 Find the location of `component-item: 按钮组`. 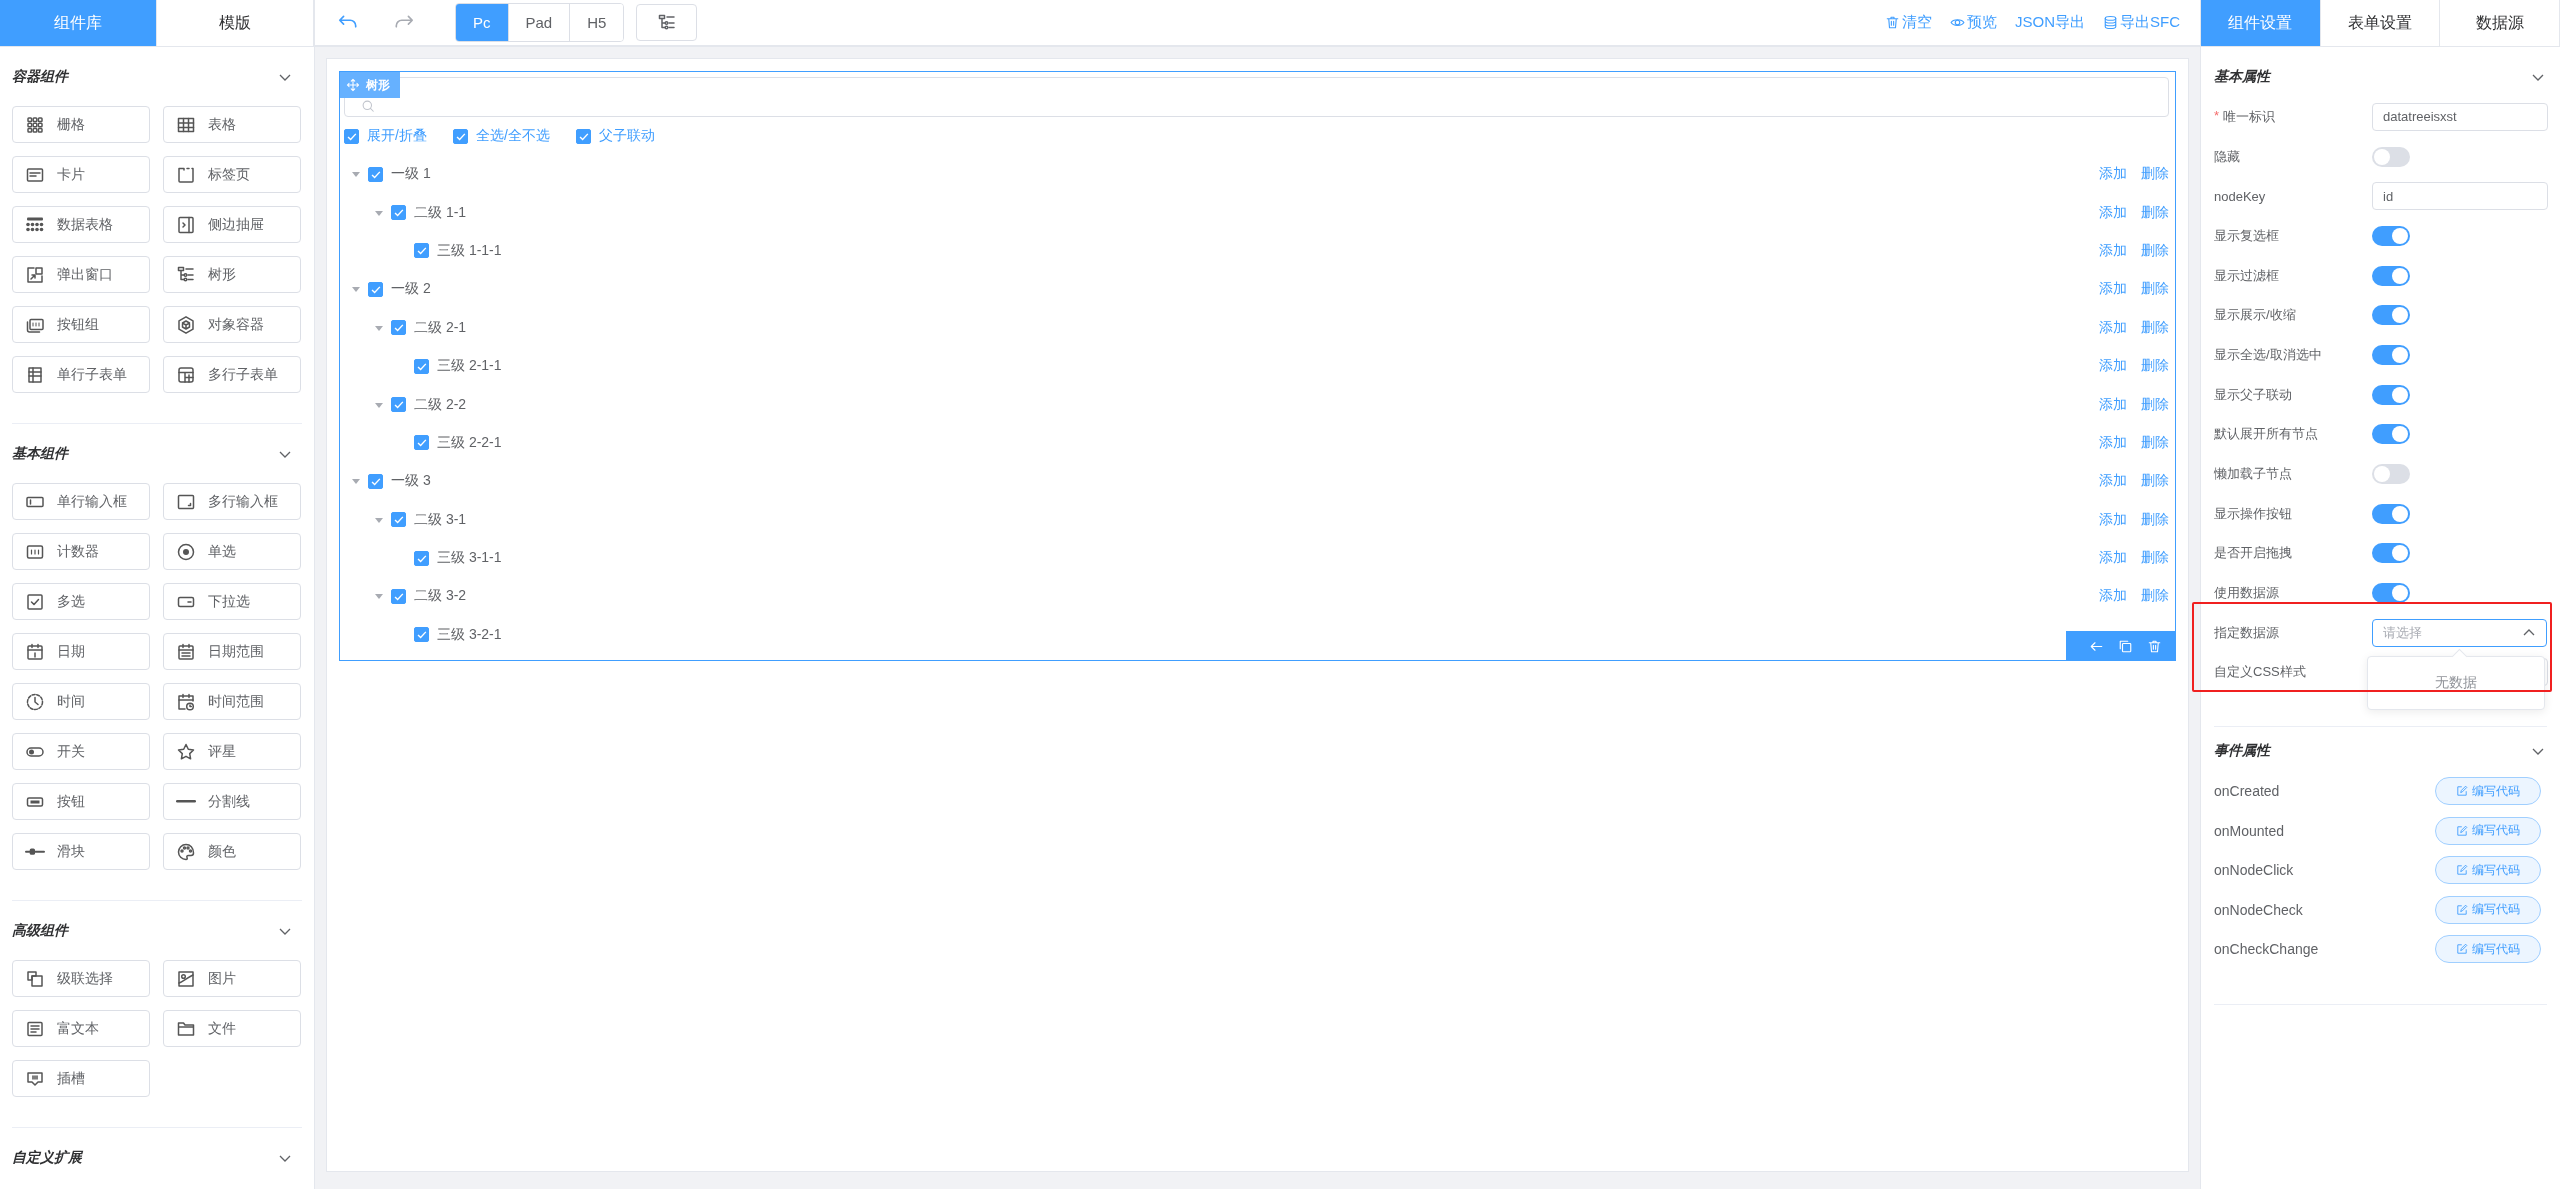

component-item: 按钮组 is located at coordinates (81, 324).